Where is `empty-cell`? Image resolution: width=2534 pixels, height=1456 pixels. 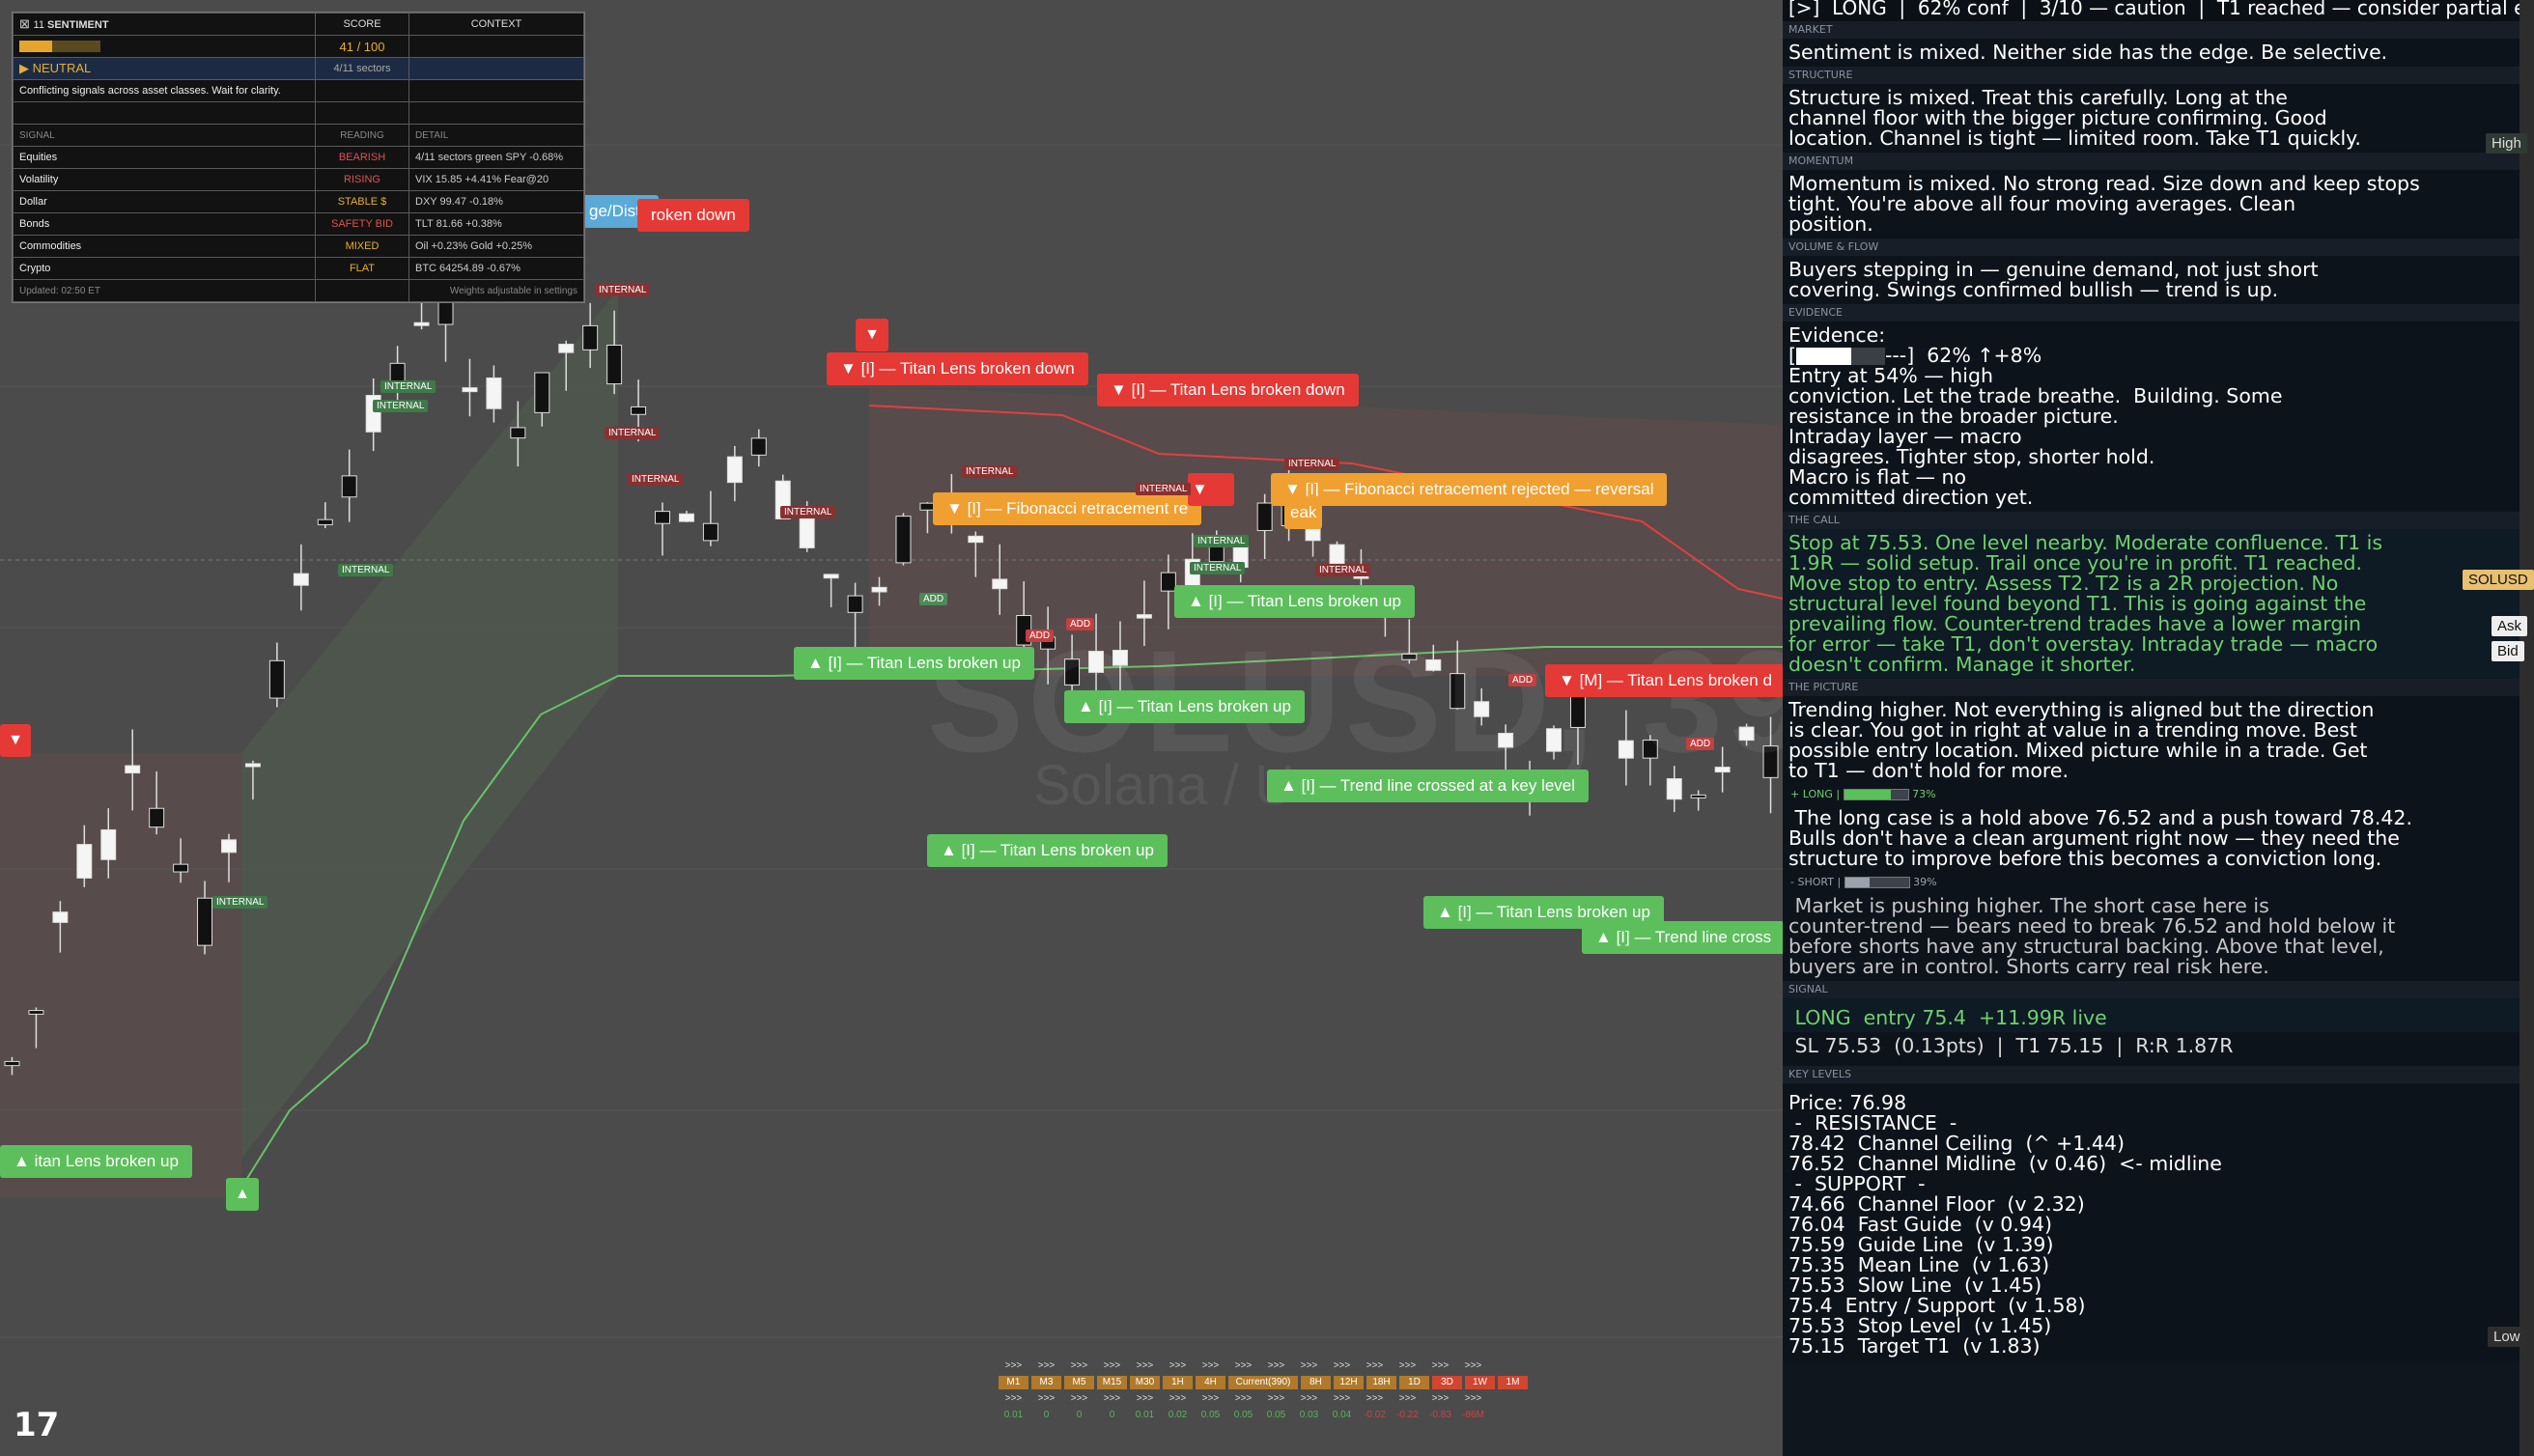 empty-cell is located at coordinates (496, 69).